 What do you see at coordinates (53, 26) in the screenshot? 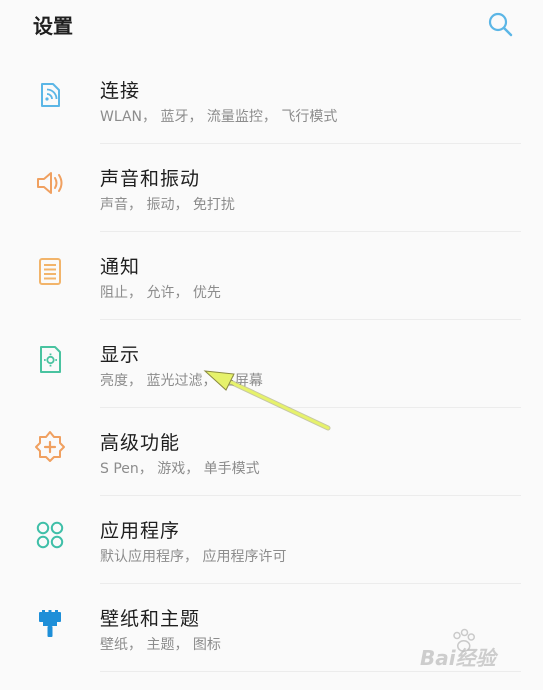
I see `page-title: 设置` at bounding box center [53, 26].